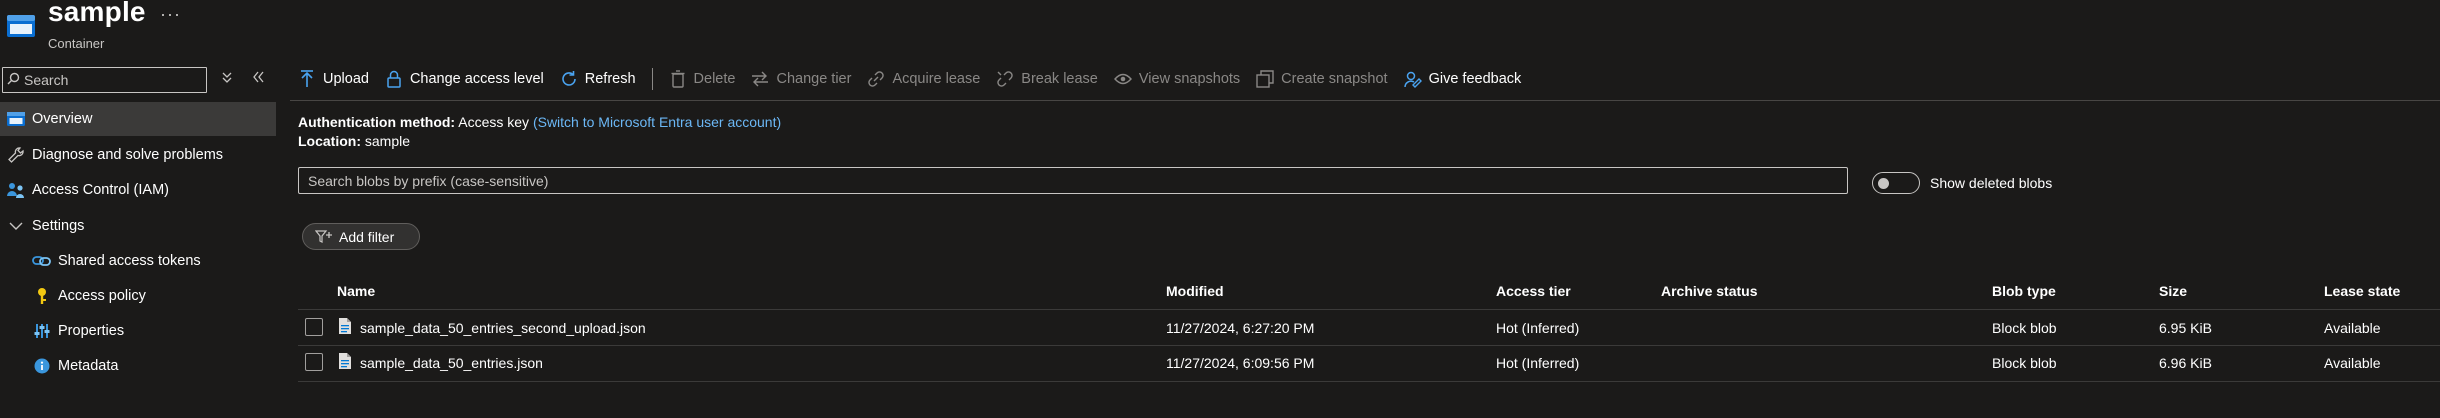 This screenshot has height=418, width=2440. I want to click on give-feedback-button: Give feedback, so click(1462, 79).